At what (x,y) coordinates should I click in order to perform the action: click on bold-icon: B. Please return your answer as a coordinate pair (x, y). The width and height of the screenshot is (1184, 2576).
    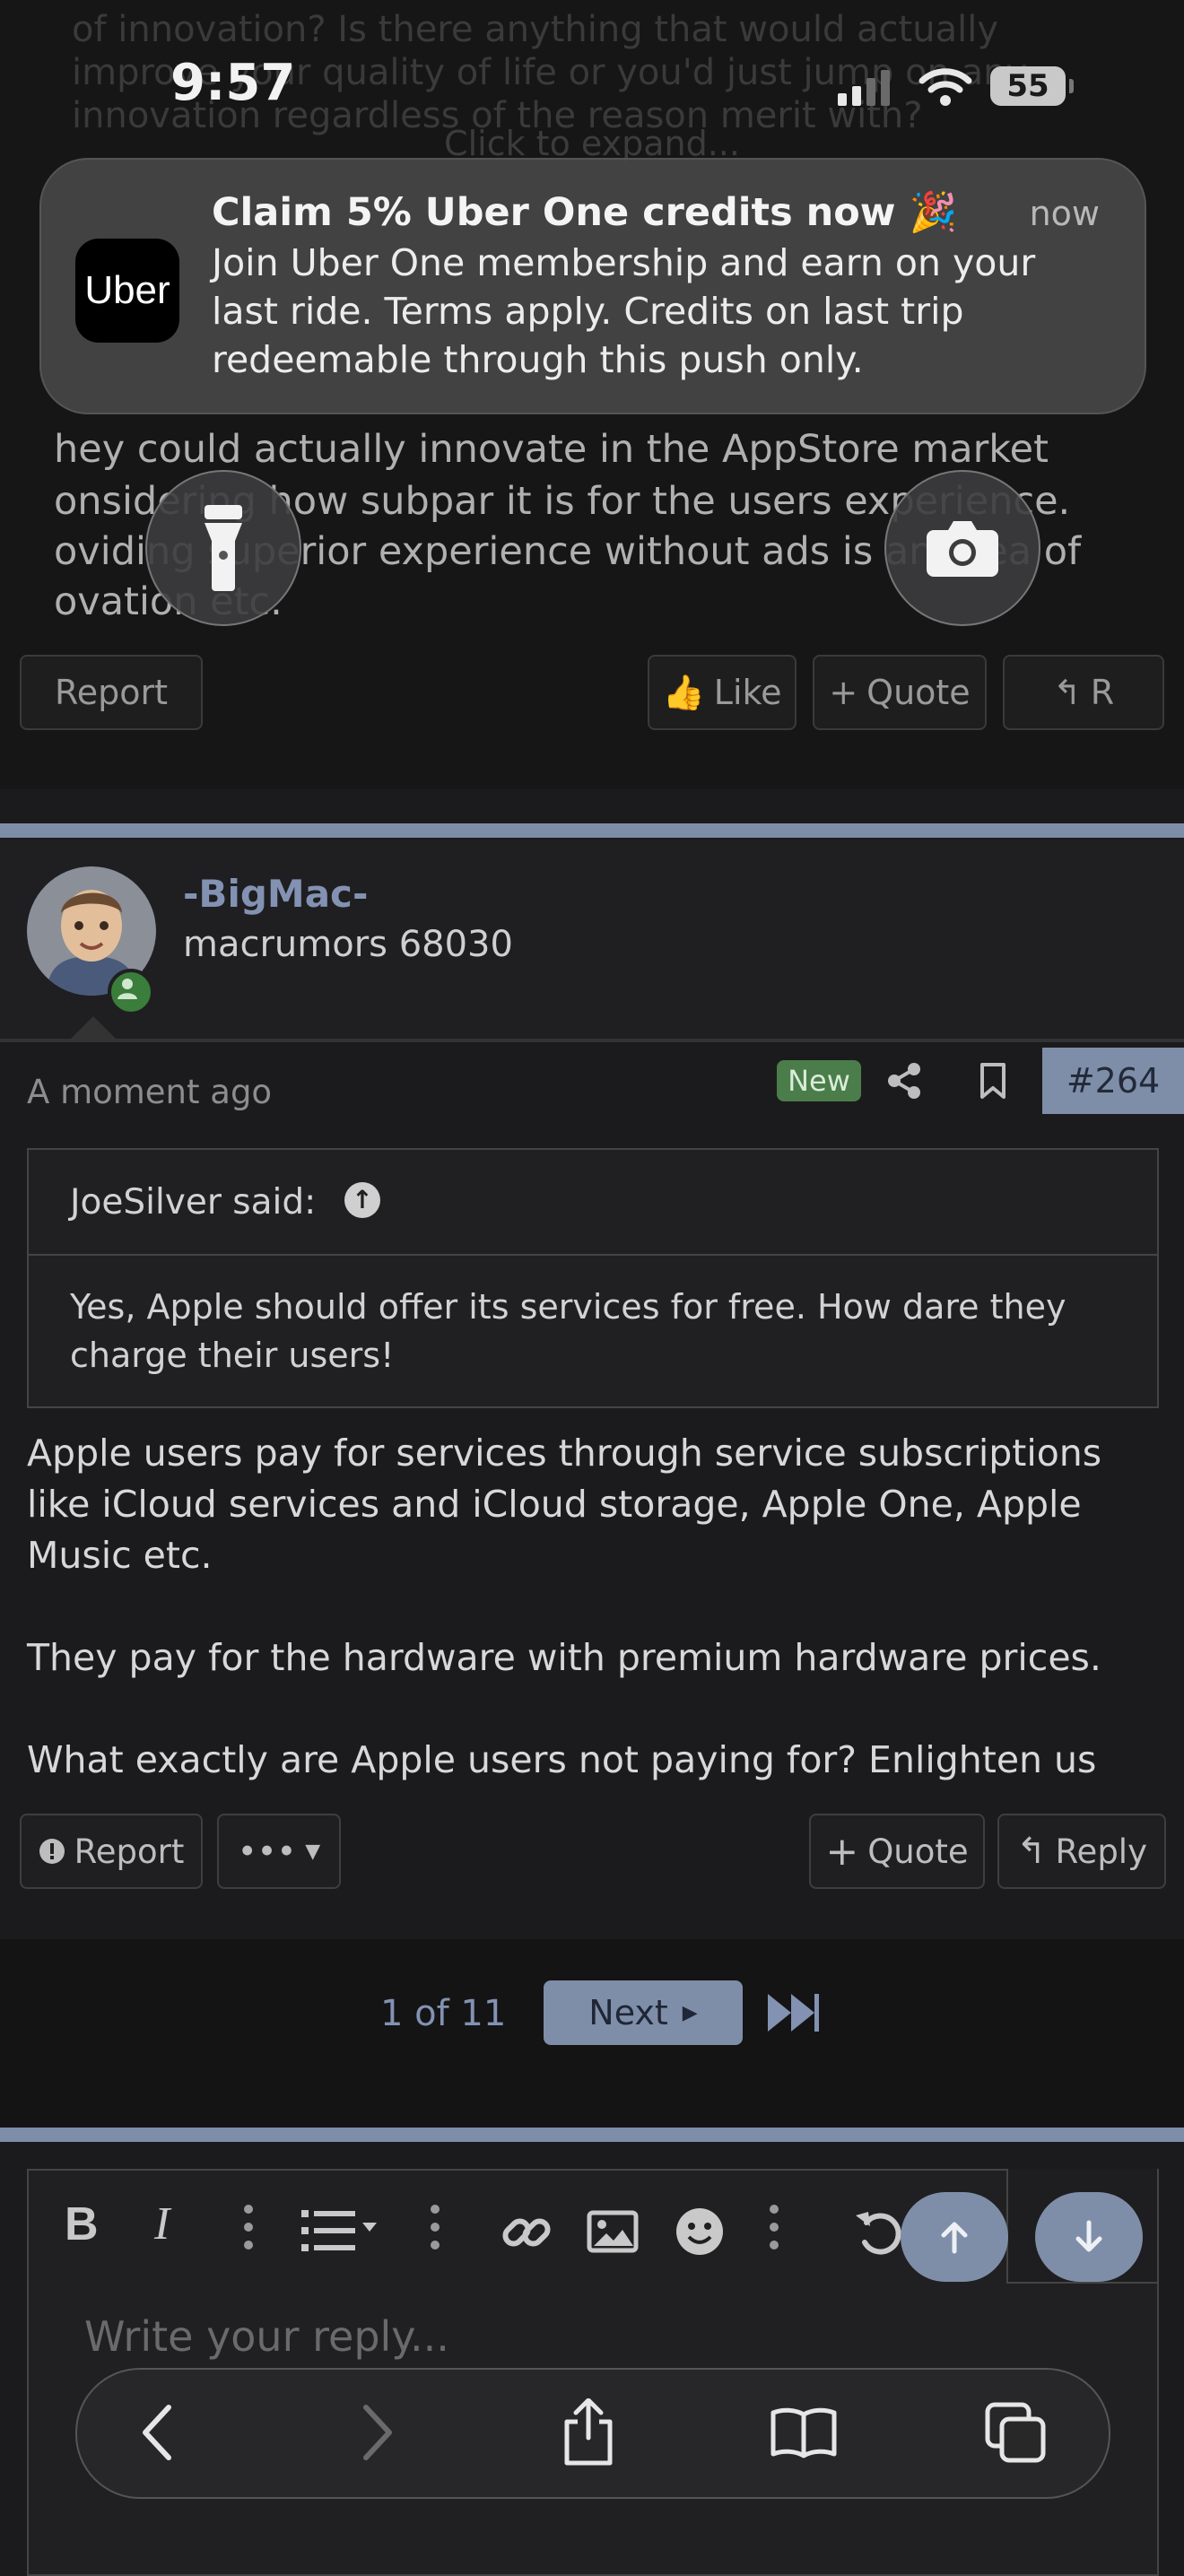
    Looking at the image, I should click on (82, 2224).